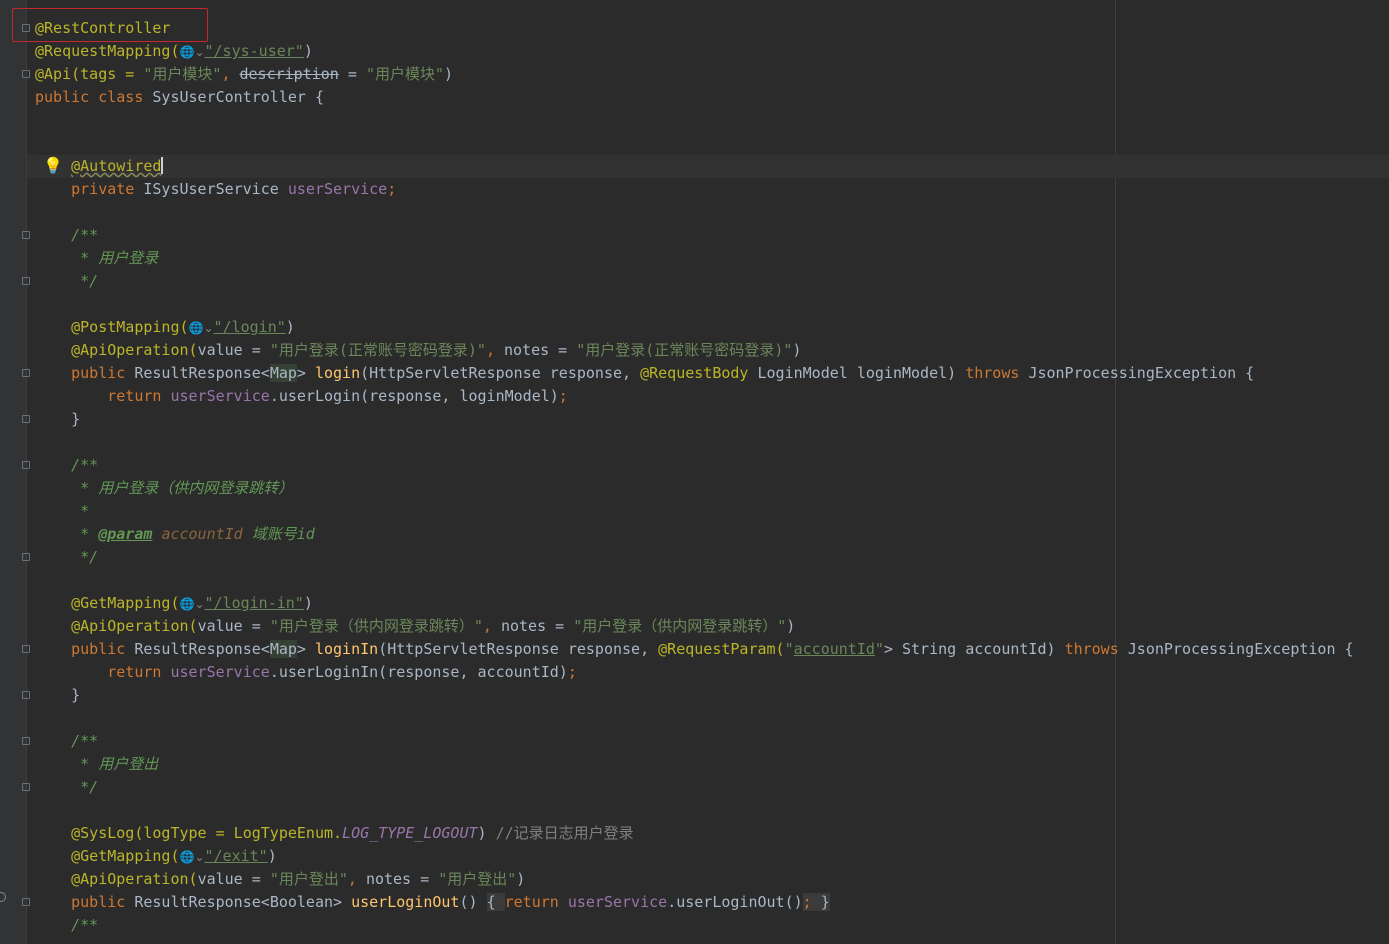 This screenshot has height=944, width=1389. I want to click on code-line: *, so click(694, 511).